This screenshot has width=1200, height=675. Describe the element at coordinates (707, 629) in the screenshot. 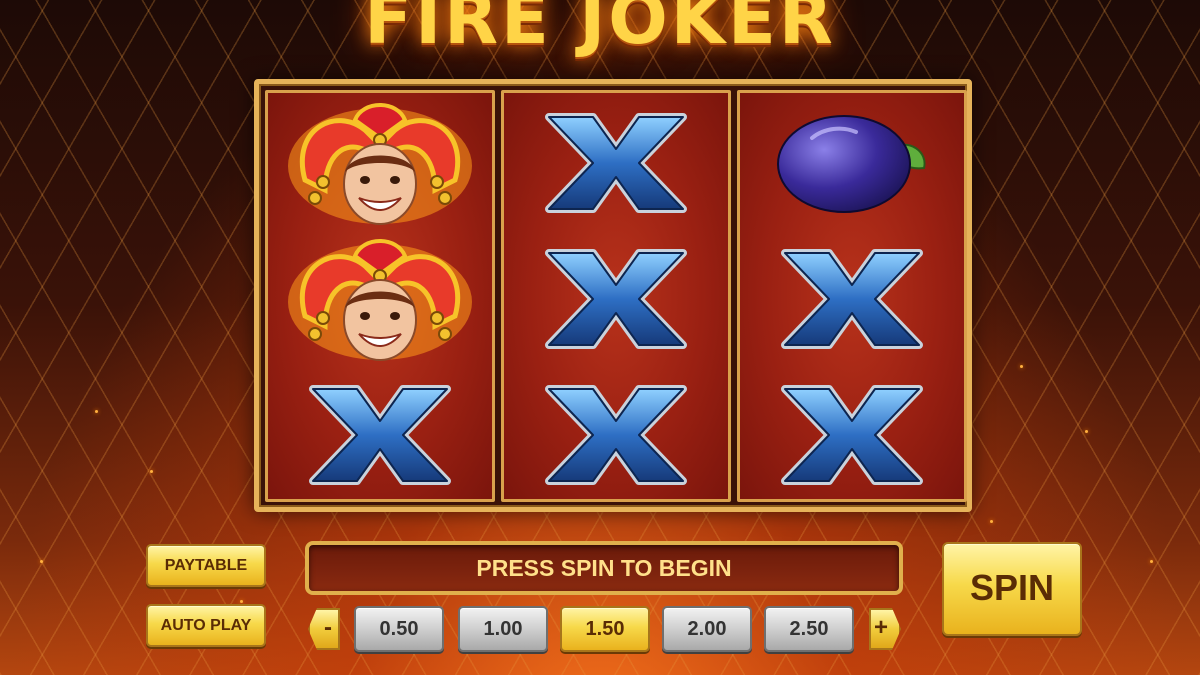

I see `bet-option-4: 2.00` at that location.